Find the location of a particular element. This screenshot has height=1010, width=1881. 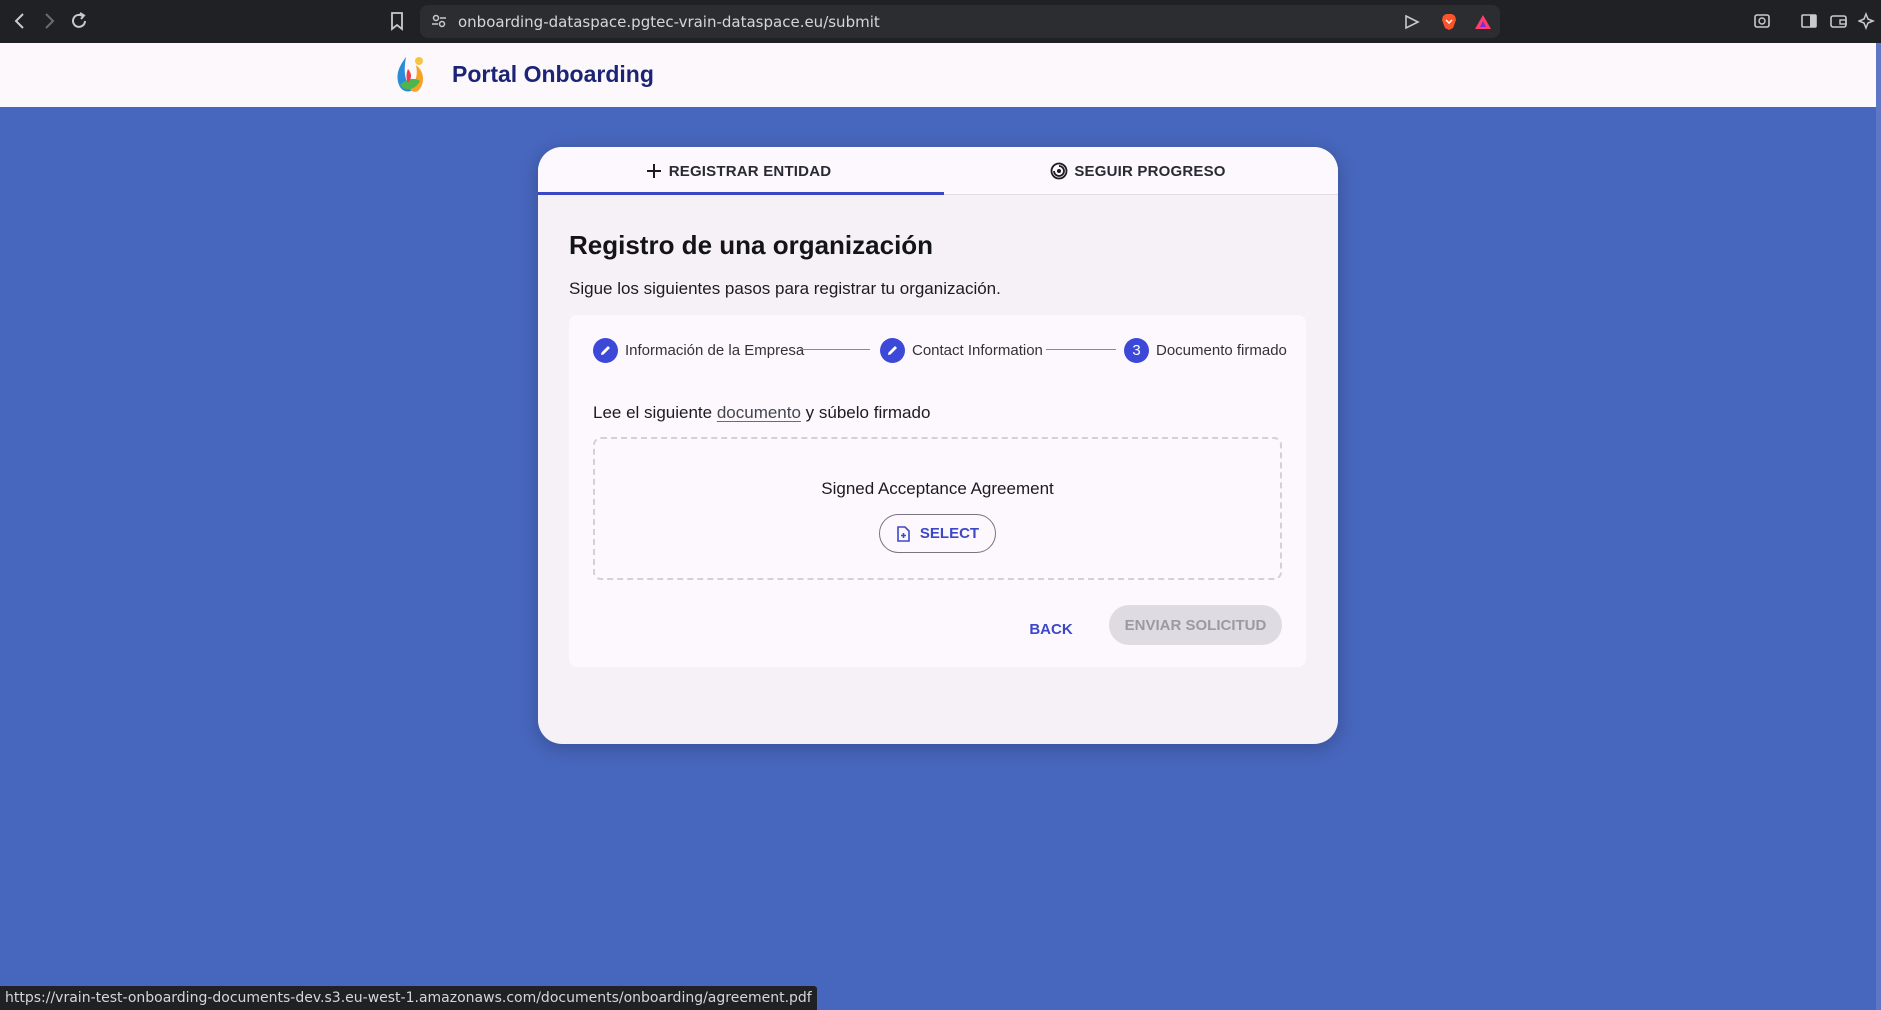

step-contact-info: Contact Information is located at coordinates (961, 350).